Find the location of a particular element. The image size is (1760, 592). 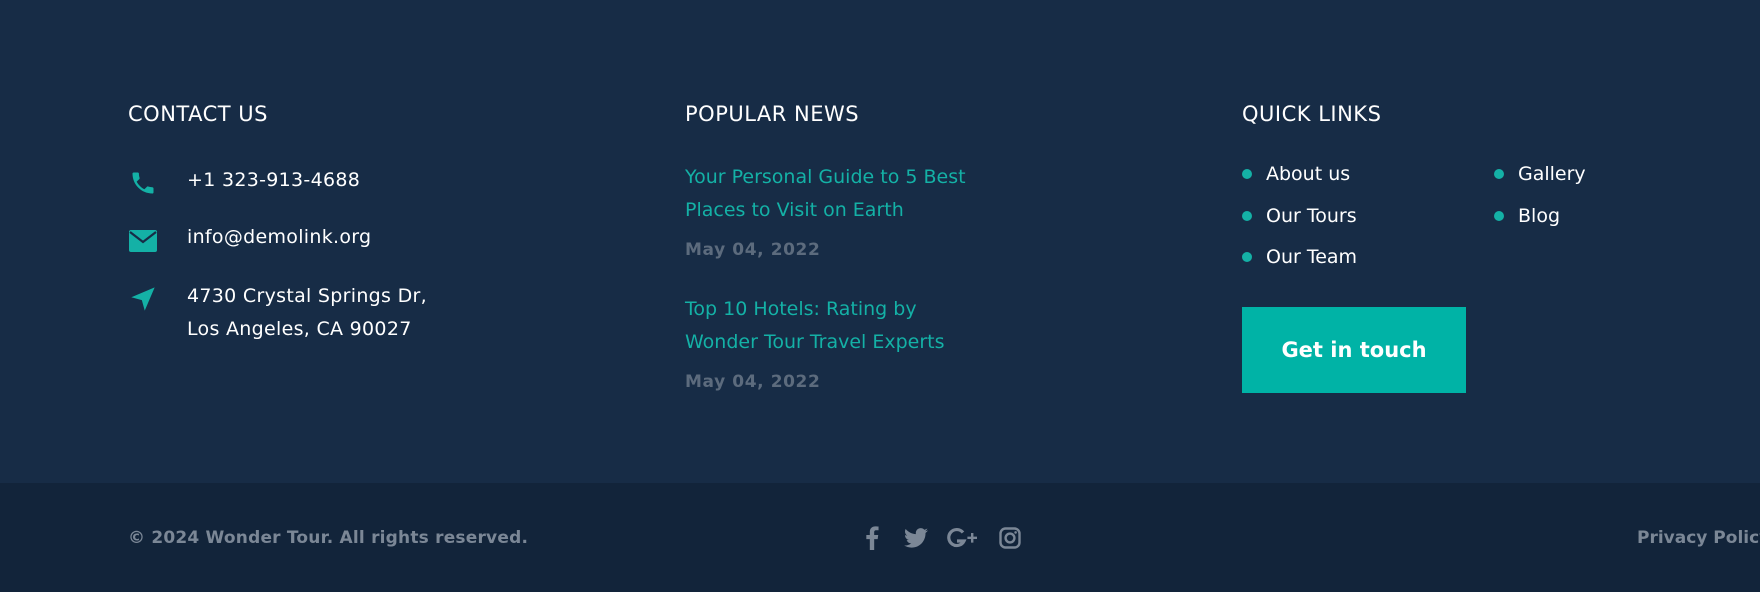

envelope-icon is located at coordinates (143, 241).